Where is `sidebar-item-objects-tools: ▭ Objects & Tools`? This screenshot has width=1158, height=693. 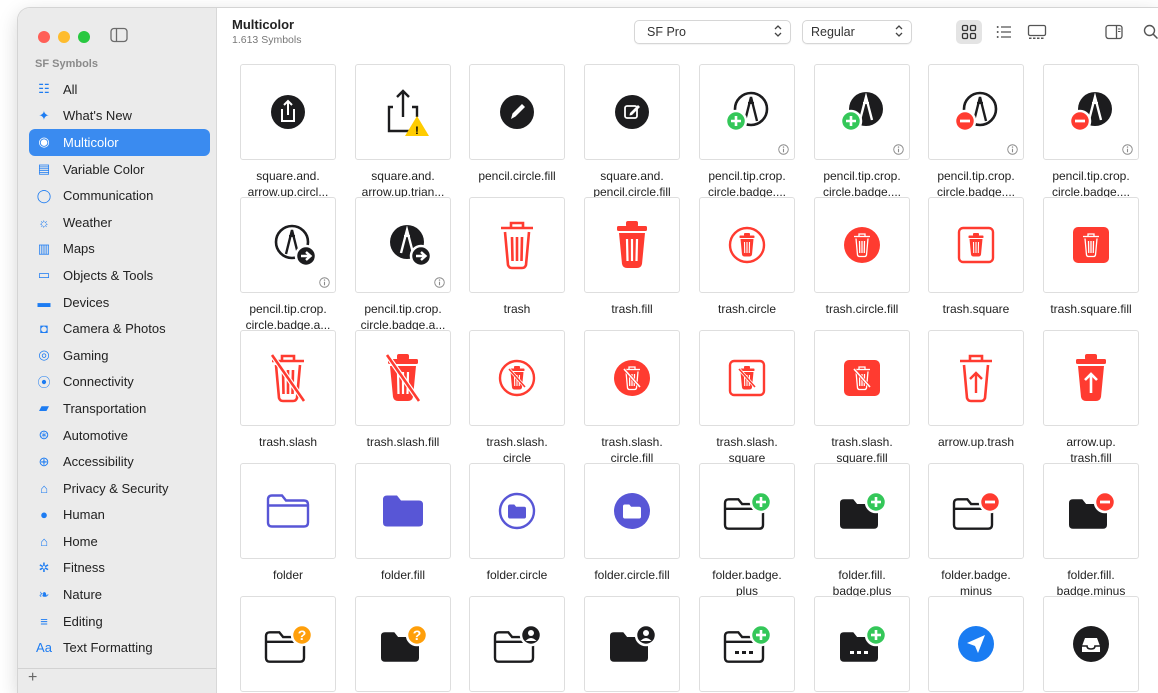 sidebar-item-objects-tools: ▭ Objects & Tools is located at coordinates (119, 275).